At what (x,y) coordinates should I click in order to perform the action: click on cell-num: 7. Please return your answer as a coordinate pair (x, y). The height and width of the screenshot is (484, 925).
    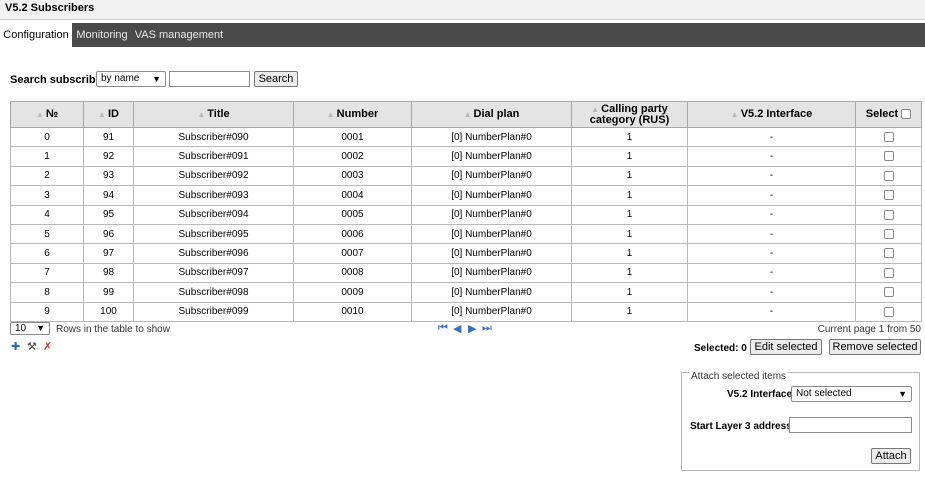
    Looking at the image, I should click on (47, 273).